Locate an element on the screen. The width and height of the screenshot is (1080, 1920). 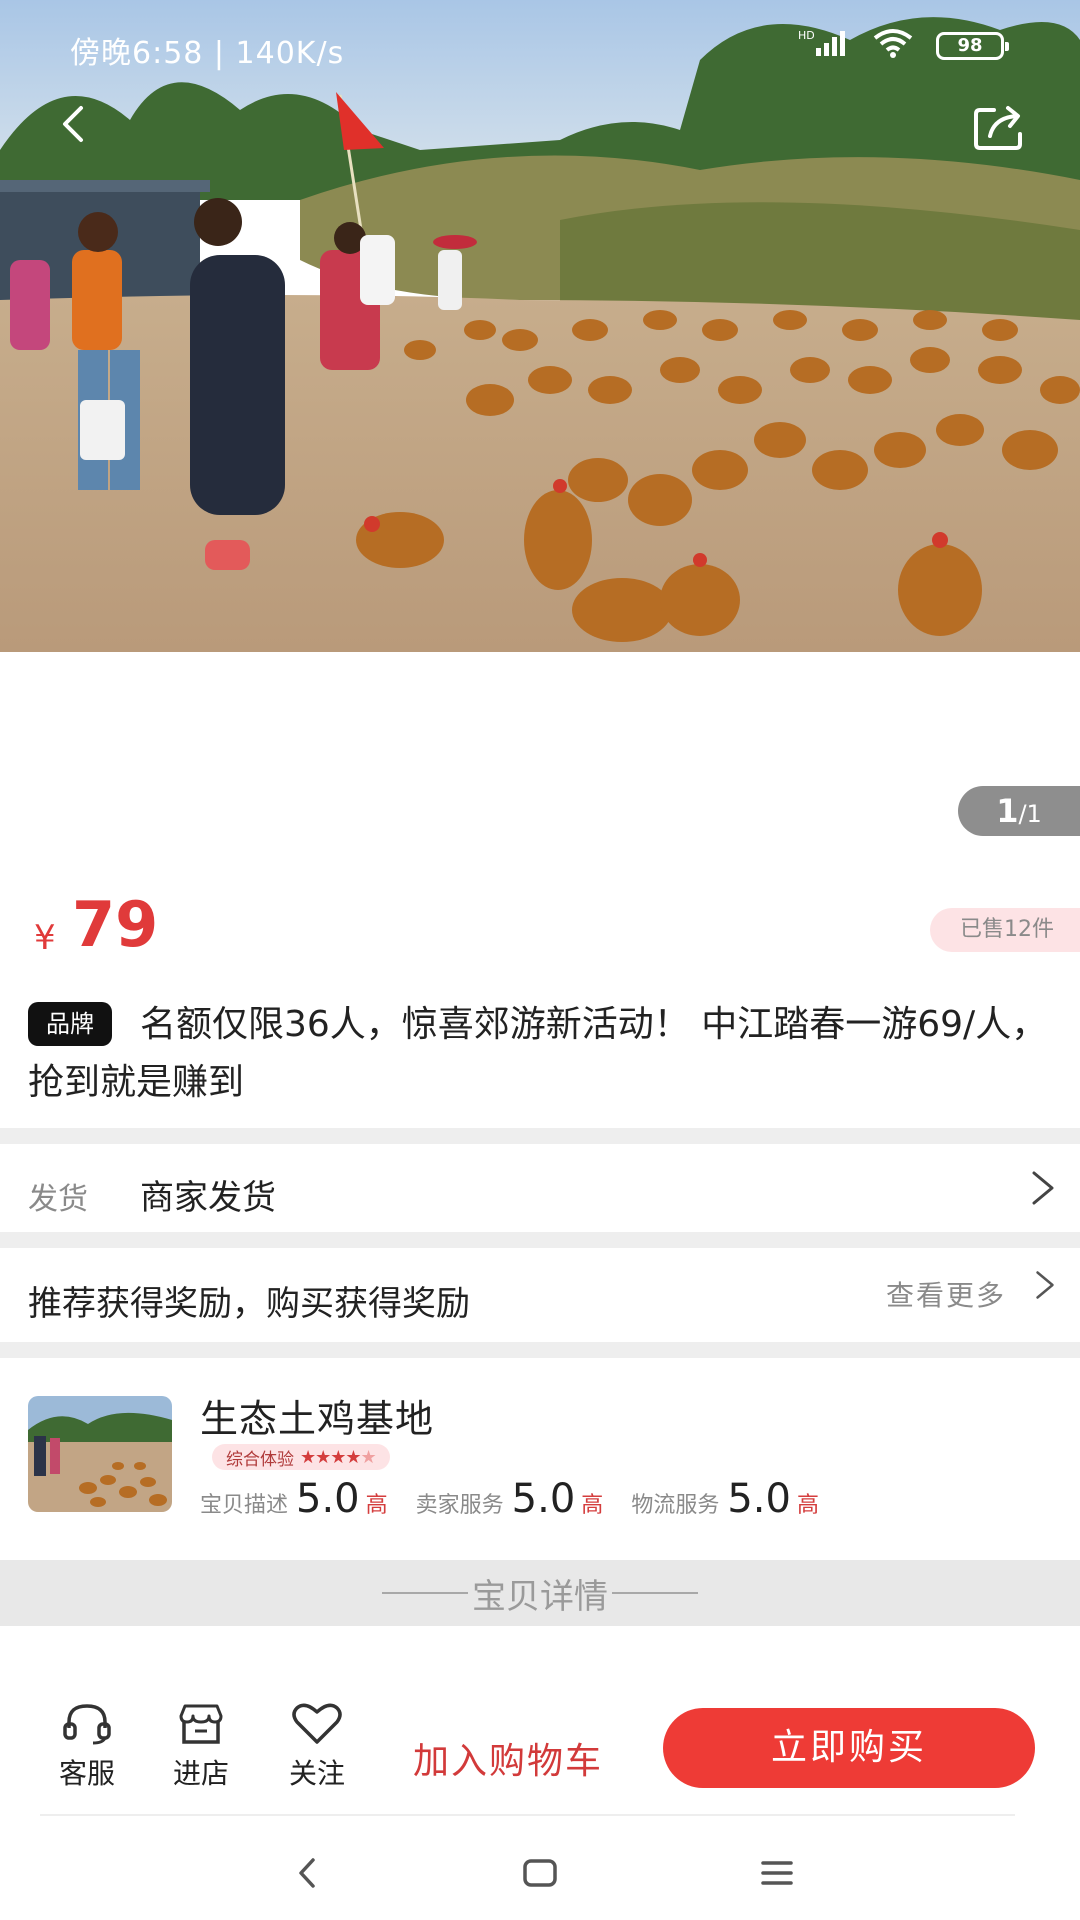
store-icon is located at coordinates (201, 1724).